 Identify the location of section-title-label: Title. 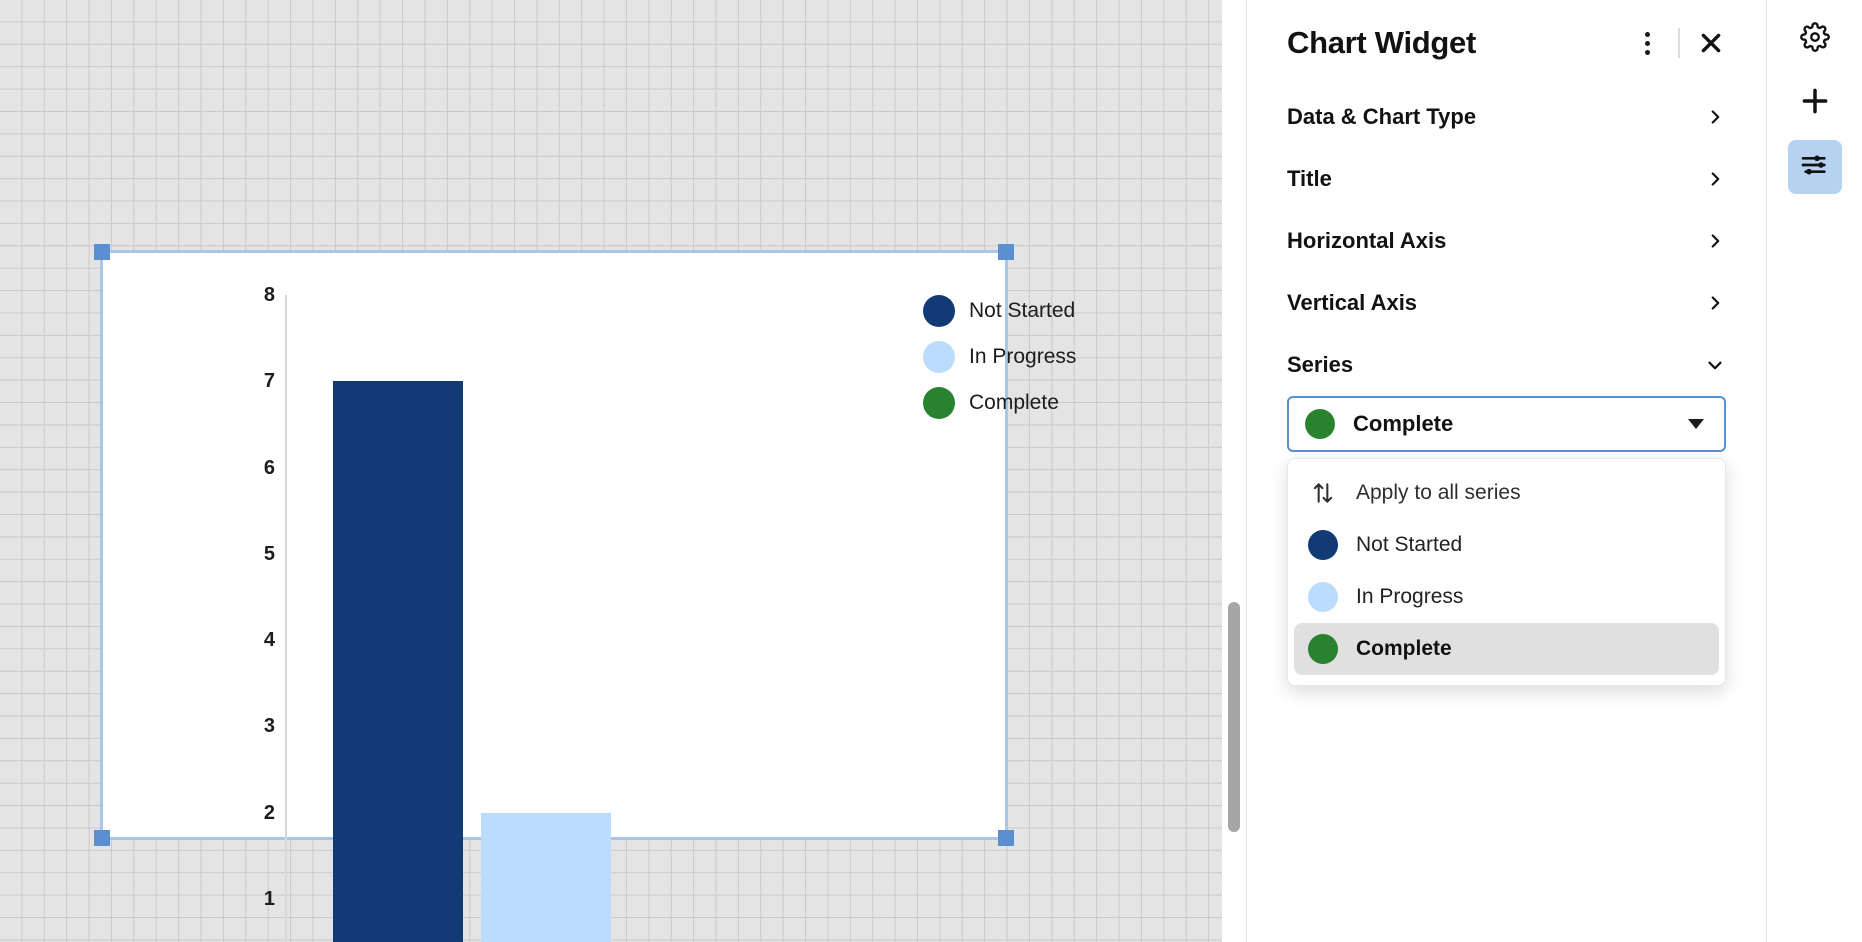
(1309, 178).